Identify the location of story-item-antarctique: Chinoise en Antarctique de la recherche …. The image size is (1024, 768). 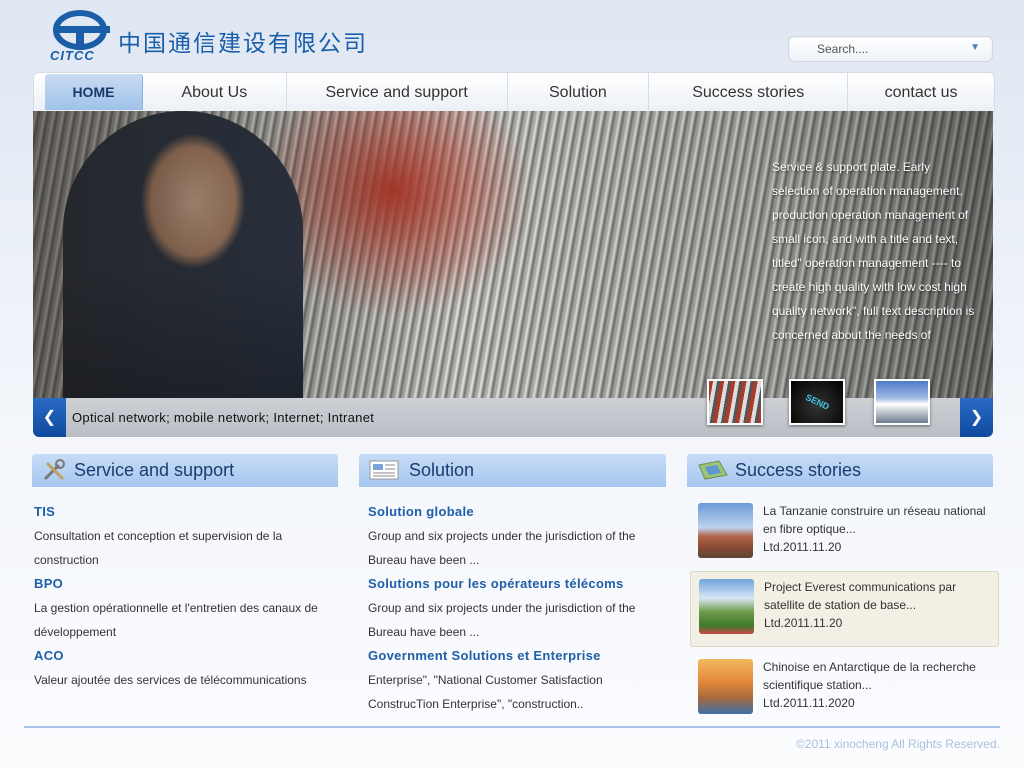
(844, 690).